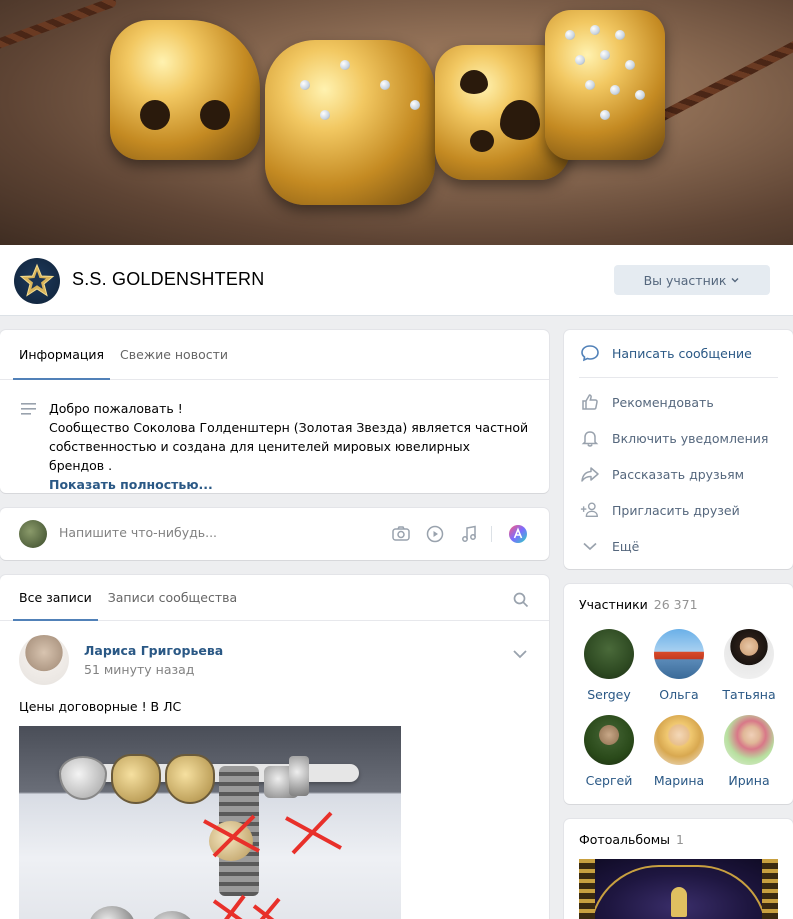 The image size is (793, 919). What do you see at coordinates (609, 546) in the screenshot?
I see `more-actions-button: Ещё` at bounding box center [609, 546].